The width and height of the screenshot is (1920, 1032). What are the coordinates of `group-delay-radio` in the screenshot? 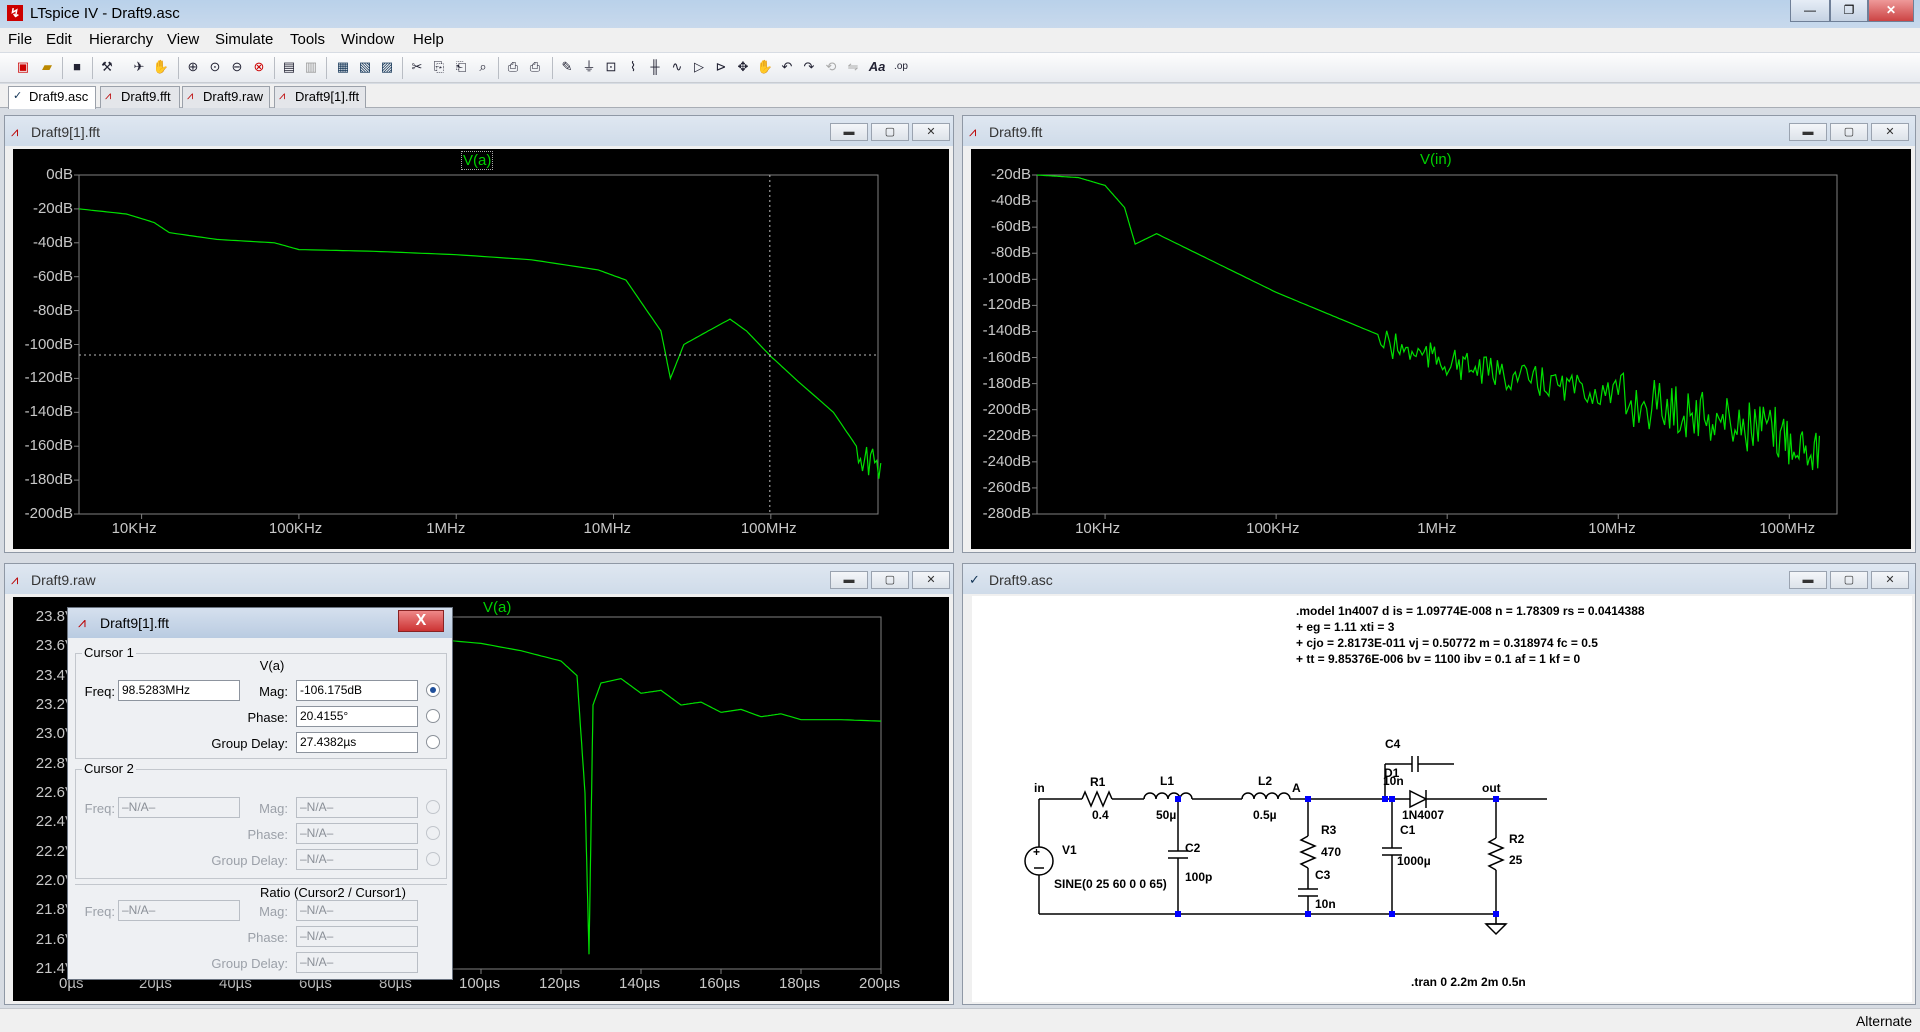 It's located at (433, 742).